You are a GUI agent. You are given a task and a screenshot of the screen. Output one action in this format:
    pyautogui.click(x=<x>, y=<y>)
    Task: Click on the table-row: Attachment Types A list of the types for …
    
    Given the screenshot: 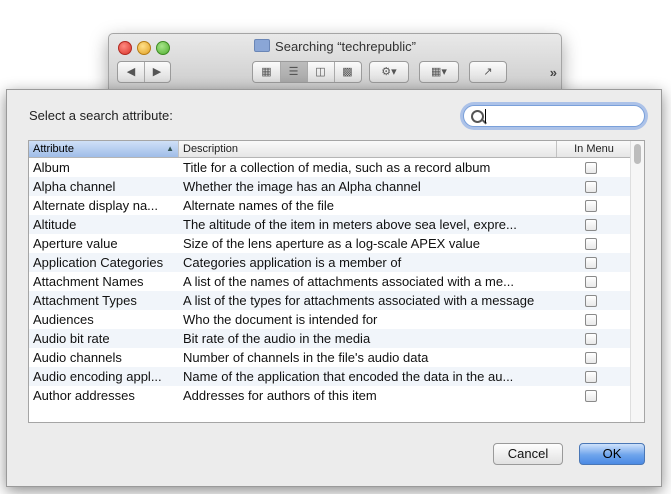 What is the action you would take?
    pyautogui.click(x=330, y=300)
    